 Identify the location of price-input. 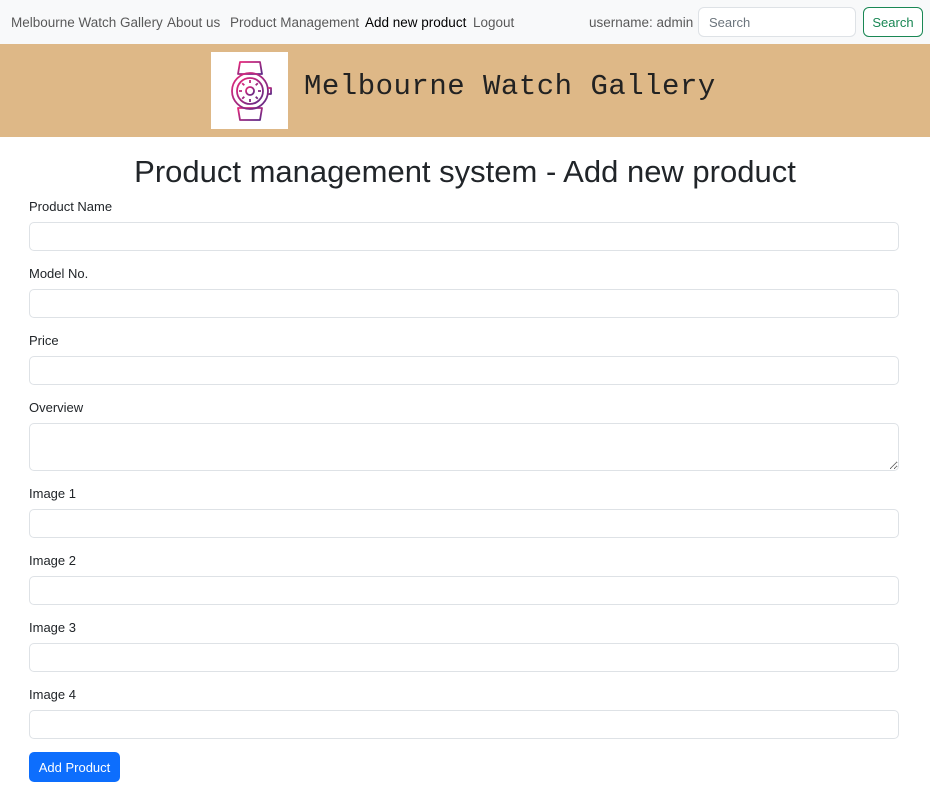
(464, 370).